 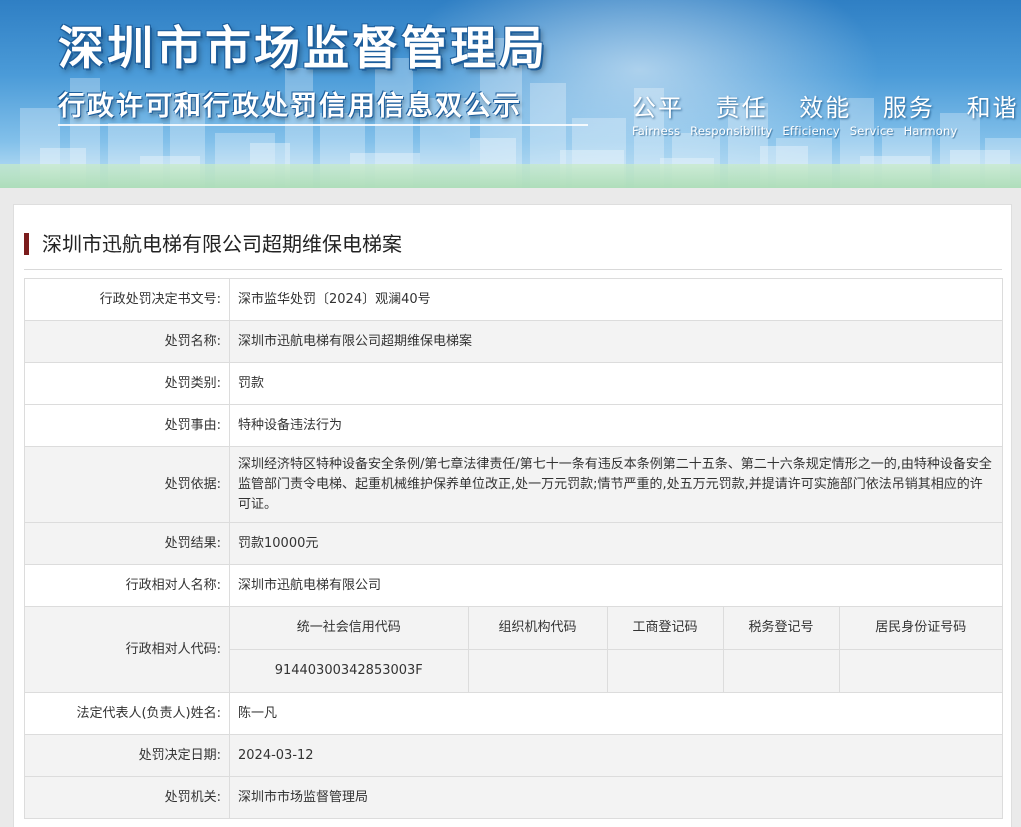 I want to click on slogan-word-en: Harmony, so click(x=930, y=131).